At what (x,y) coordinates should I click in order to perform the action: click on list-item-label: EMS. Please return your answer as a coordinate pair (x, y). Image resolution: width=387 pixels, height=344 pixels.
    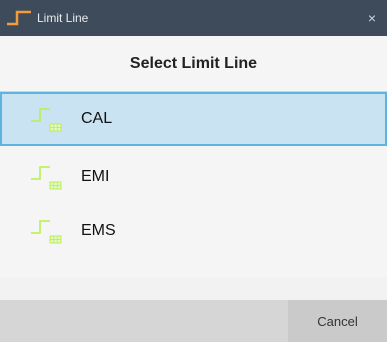
    Looking at the image, I should click on (98, 230).